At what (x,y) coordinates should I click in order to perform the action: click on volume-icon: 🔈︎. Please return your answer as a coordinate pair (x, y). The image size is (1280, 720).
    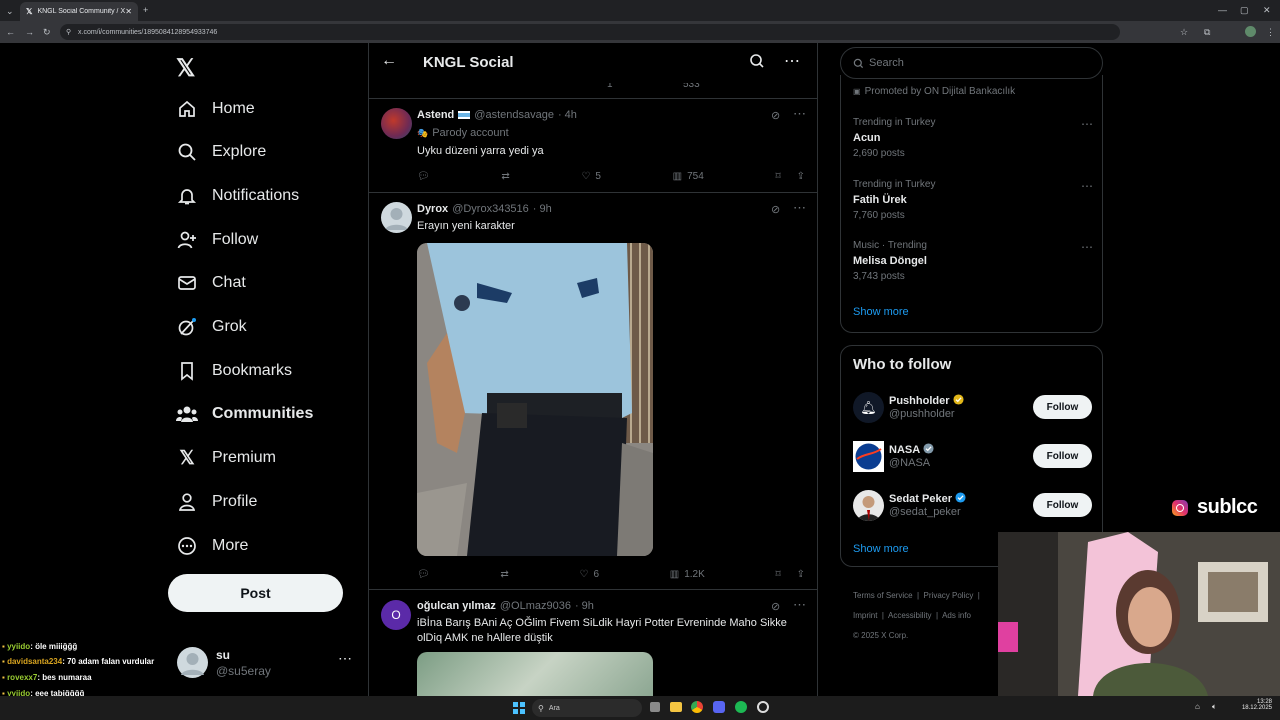
    Looking at the image, I should click on (1214, 707).